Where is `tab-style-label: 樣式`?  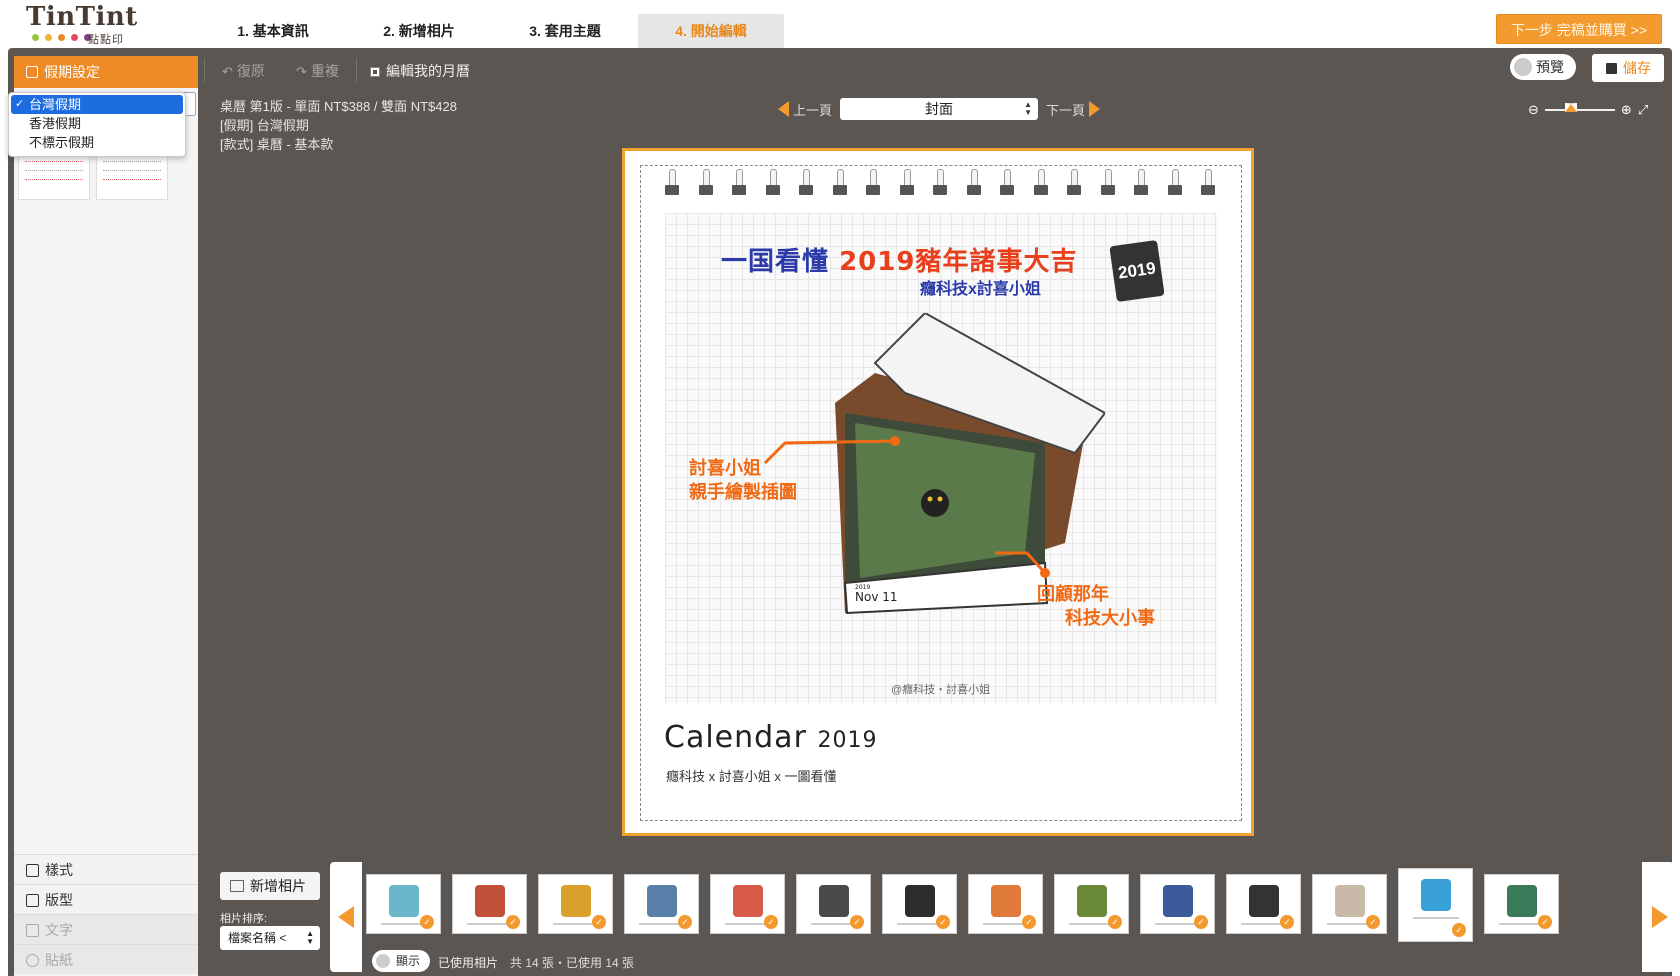
tab-style-label: 樣式 is located at coordinates (59, 870).